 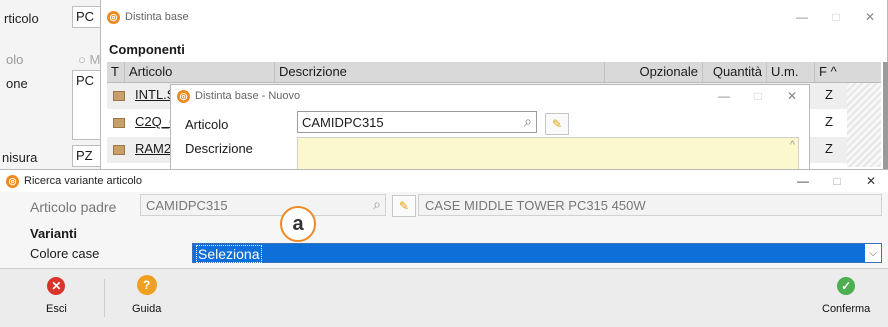 I want to click on articolo-padre-value: CAMIDPC315, so click(x=187, y=205).